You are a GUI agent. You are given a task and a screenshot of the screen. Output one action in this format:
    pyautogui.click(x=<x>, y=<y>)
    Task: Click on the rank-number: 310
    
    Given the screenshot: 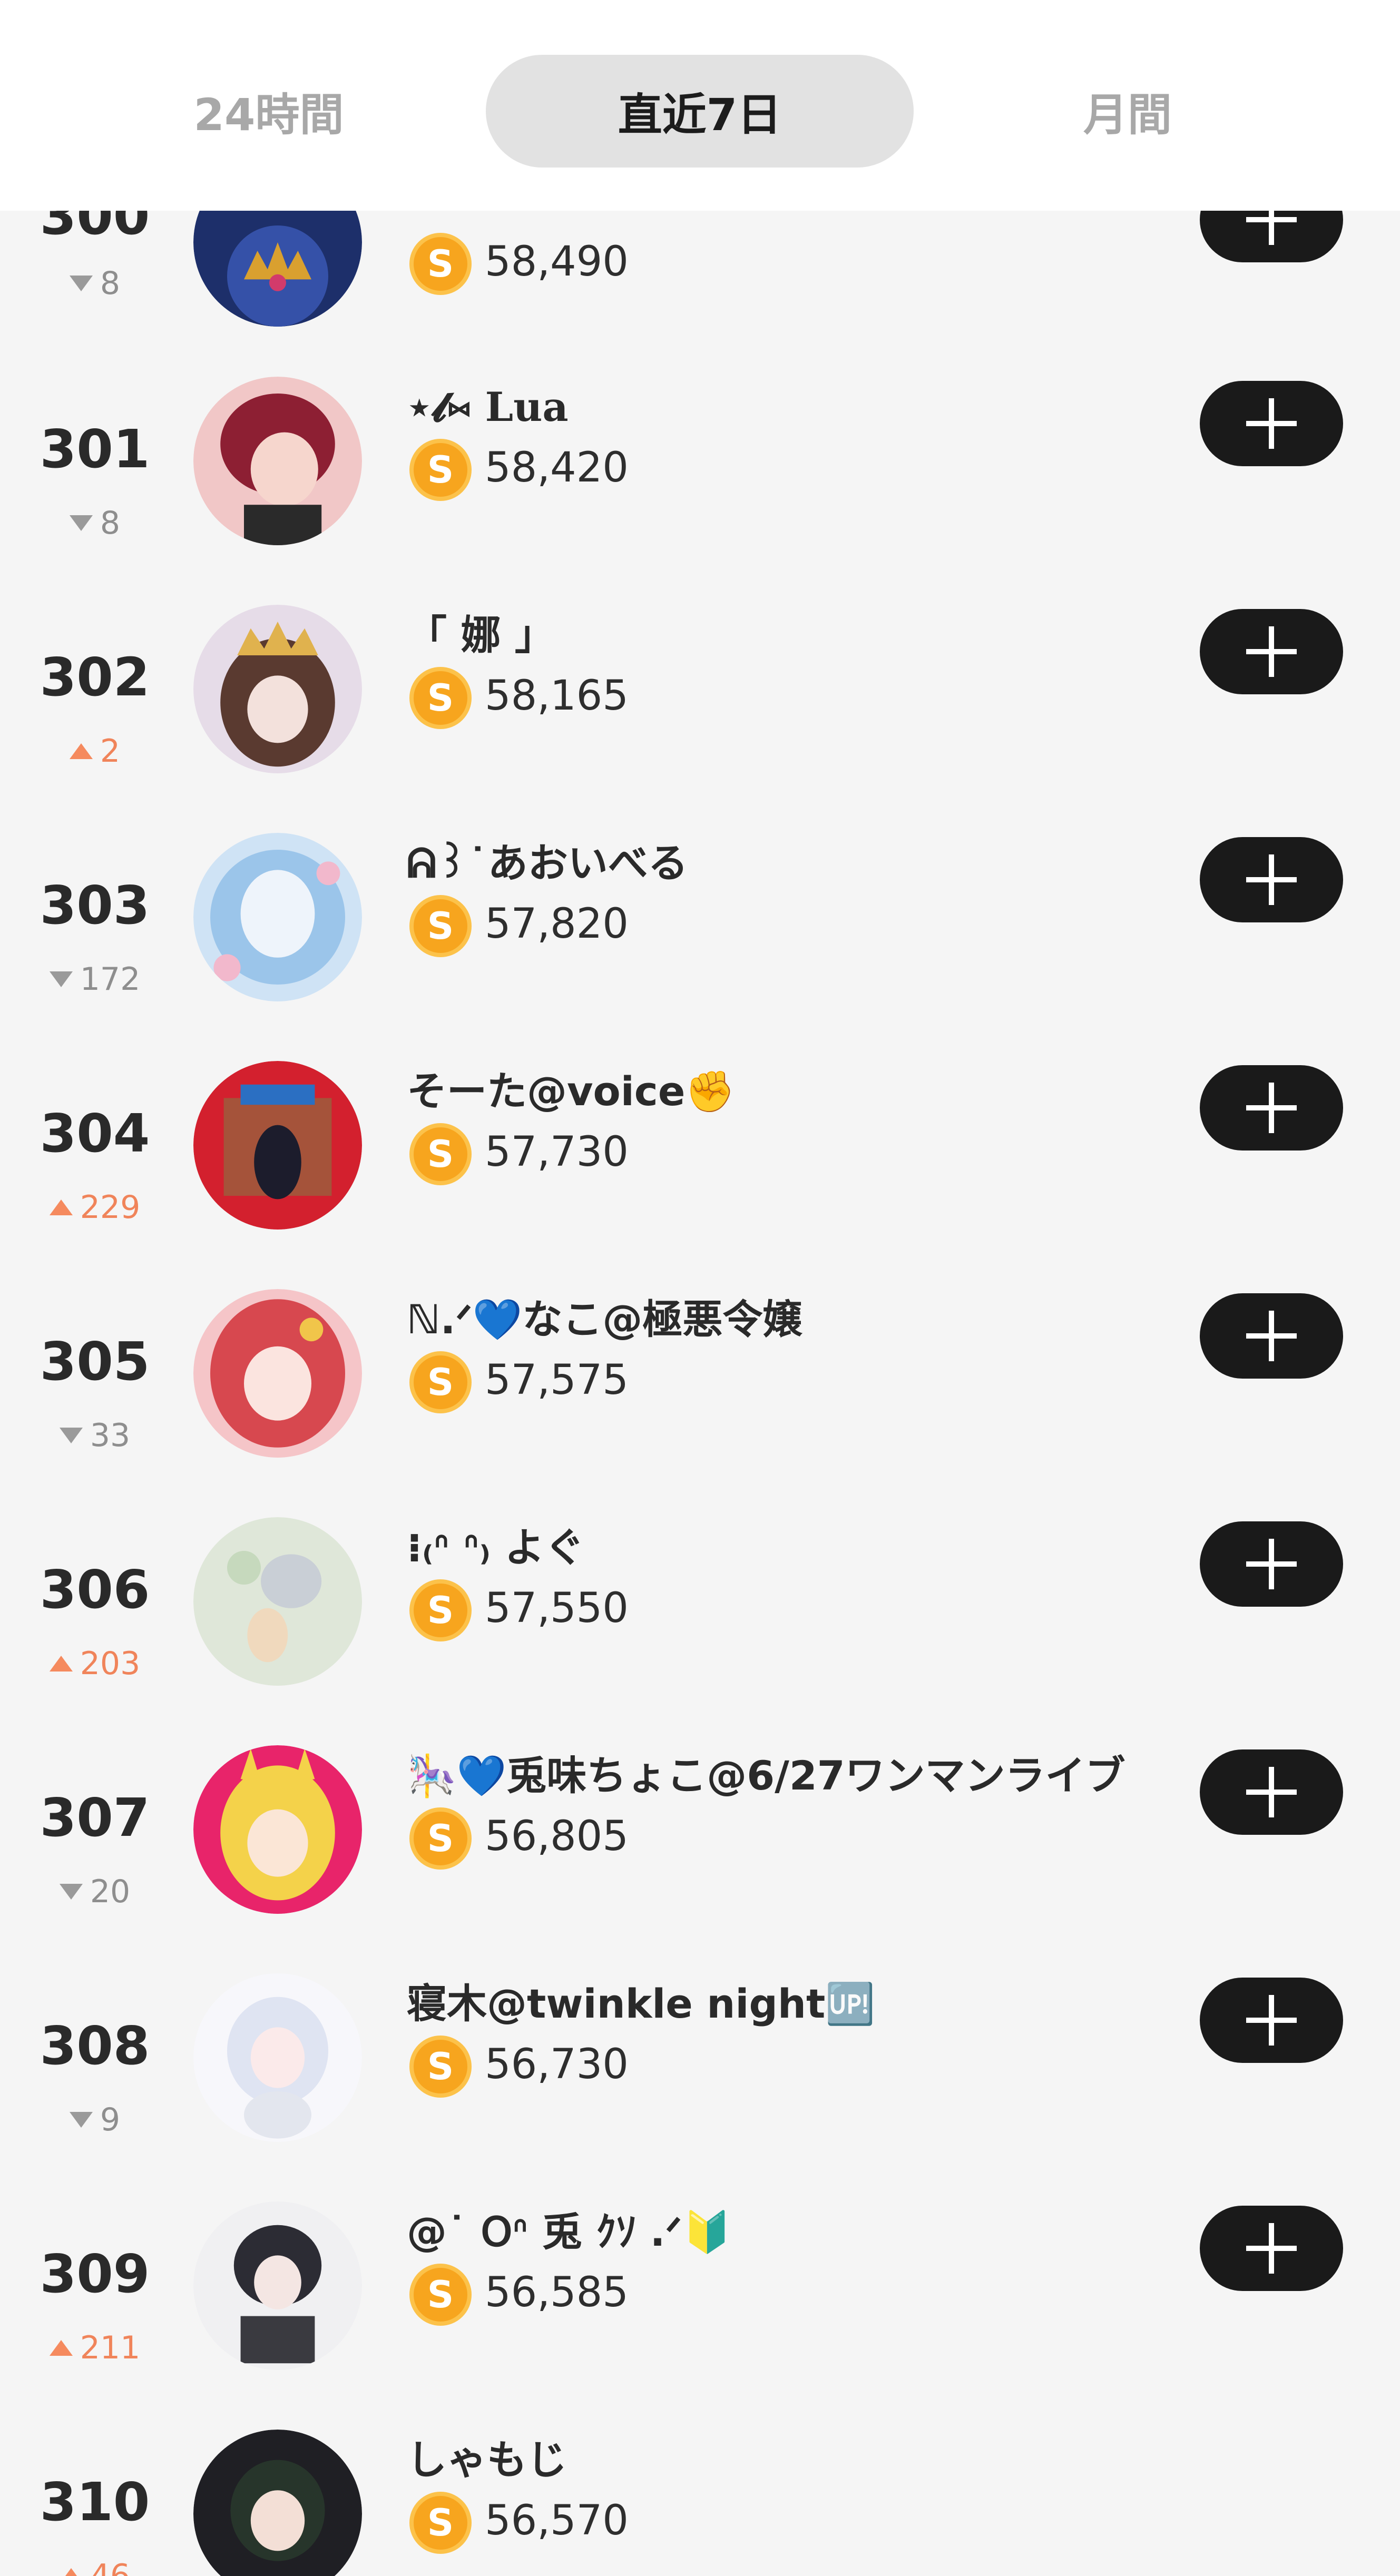 What is the action you would take?
    pyautogui.click(x=95, y=2502)
    